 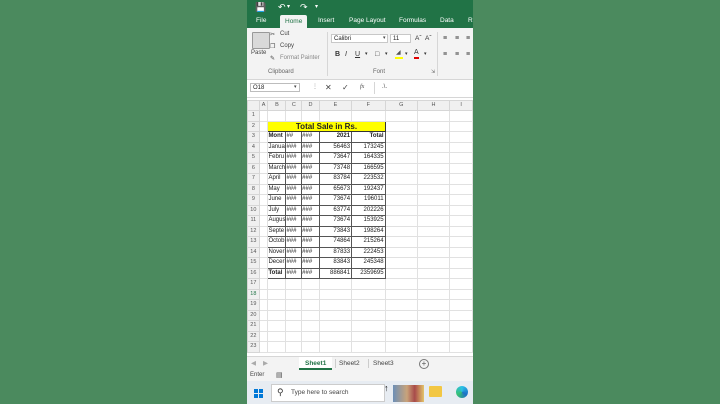 I want to click on font-size-select: 11, so click(x=400, y=38).